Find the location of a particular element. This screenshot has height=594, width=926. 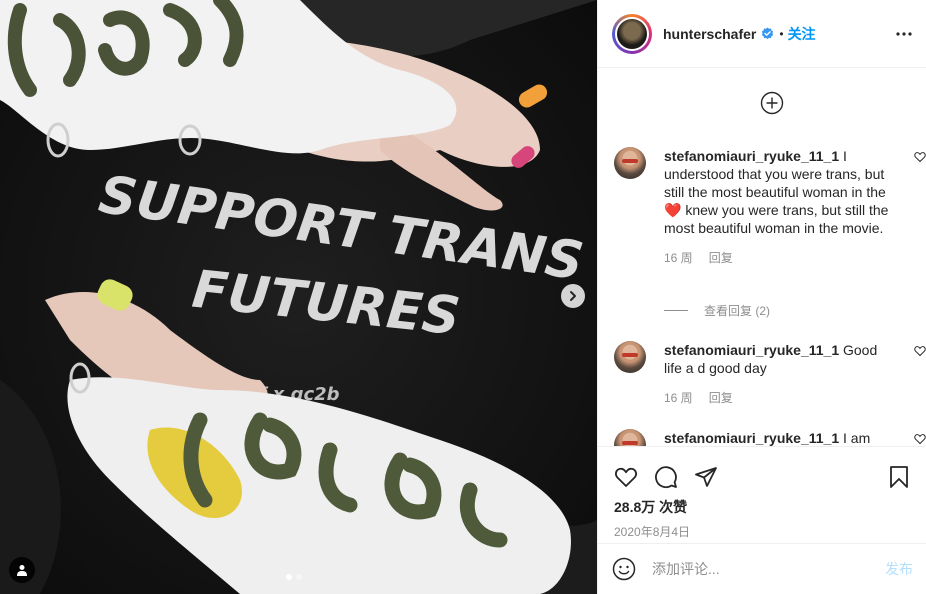

user-tag-button is located at coordinates (22, 570).